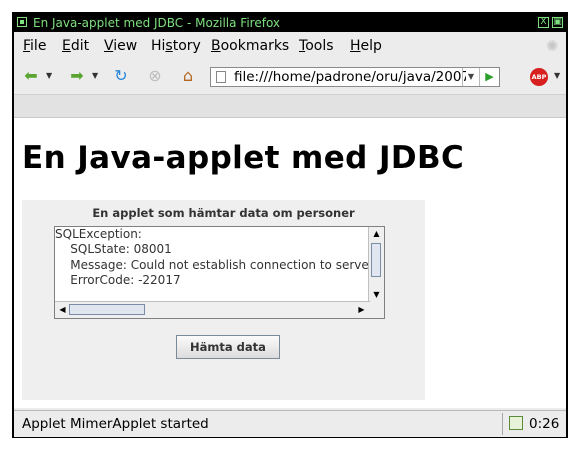 The image size is (580, 451). Describe the element at coordinates (543, 22) in the screenshot. I see `close-window-button: X` at that location.